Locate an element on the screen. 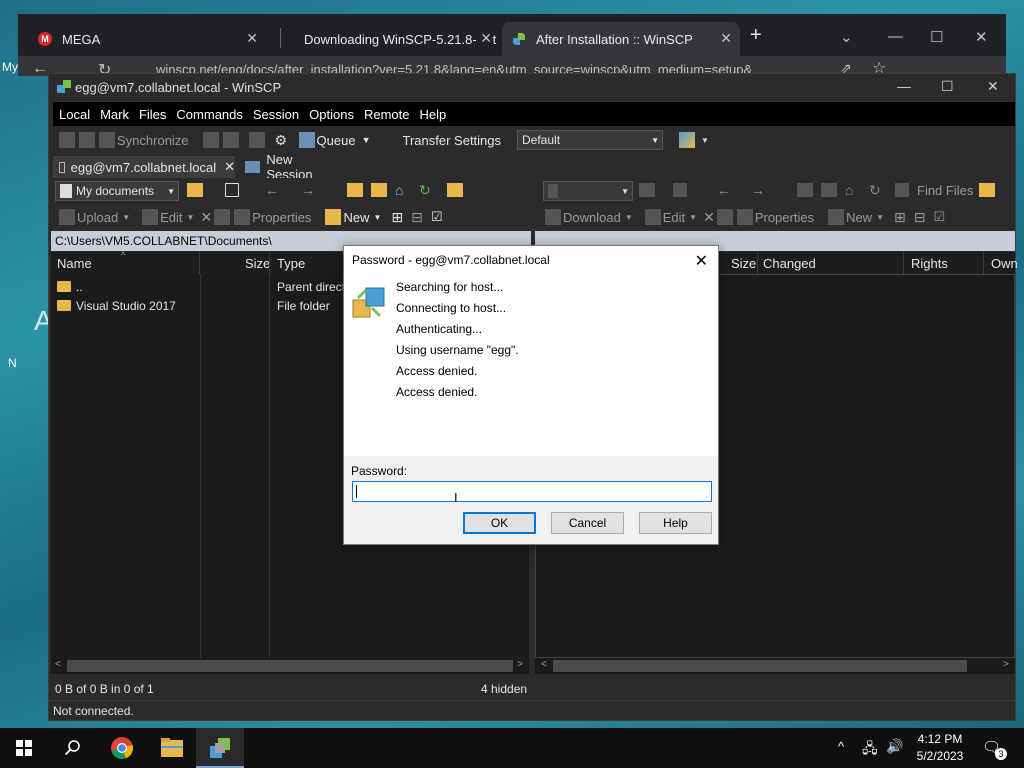 The height and width of the screenshot is (768, 1024). taskbar-winscp-button is located at coordinates (220, 748).